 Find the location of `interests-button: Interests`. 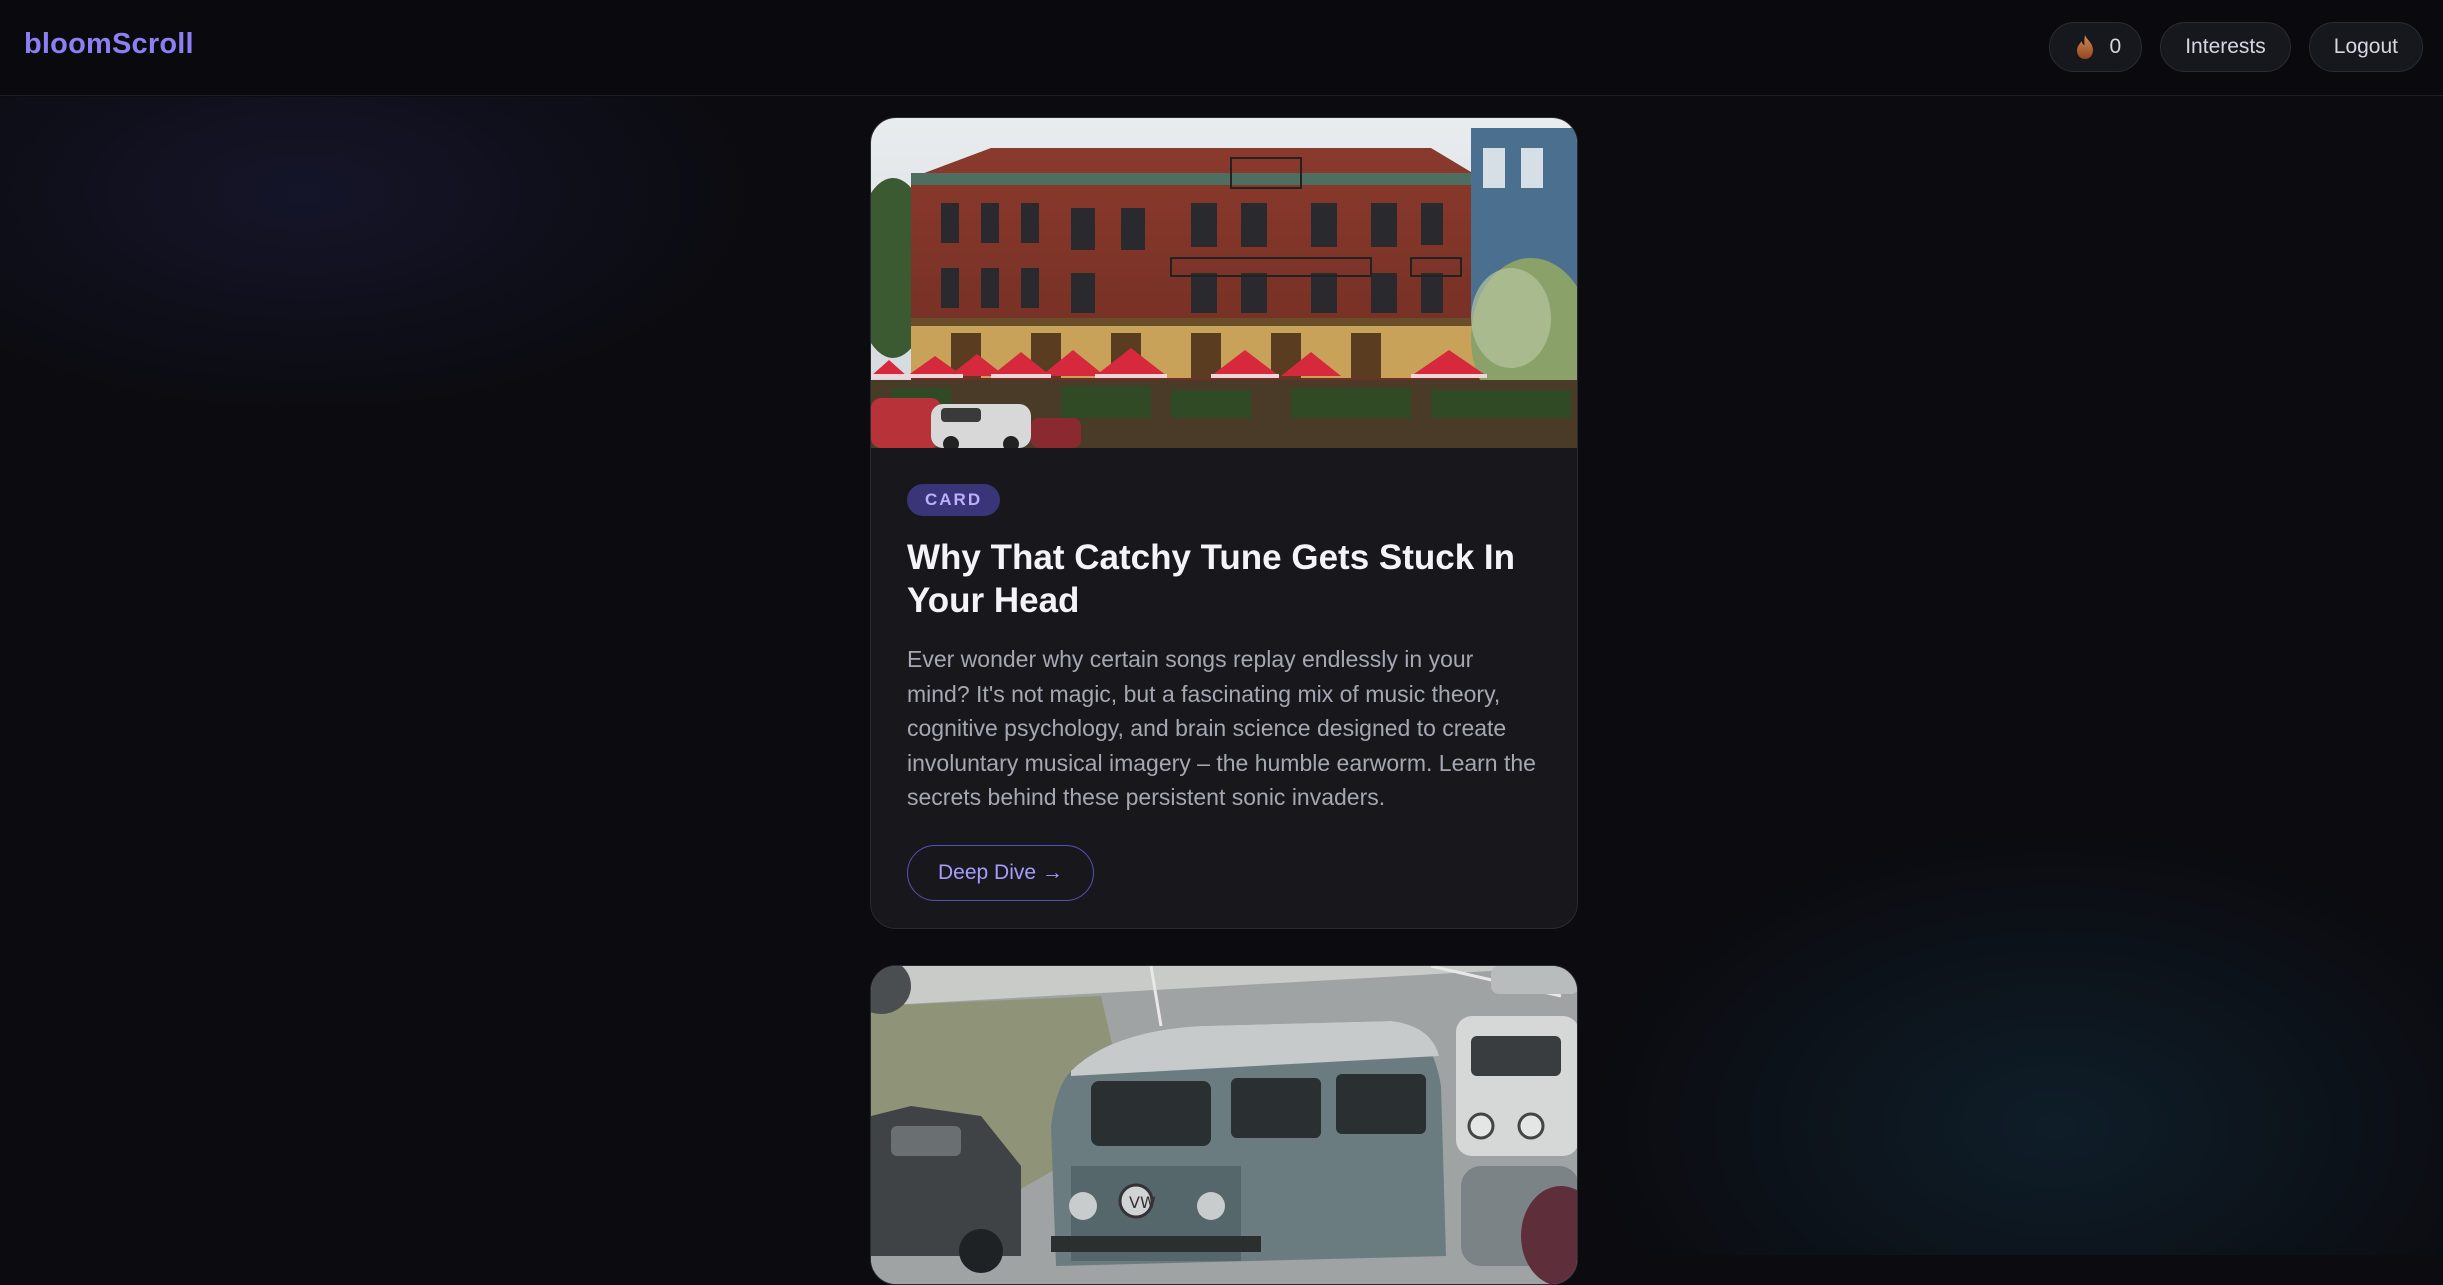

interests-button: Interests is located at coordinates (2225, 47).